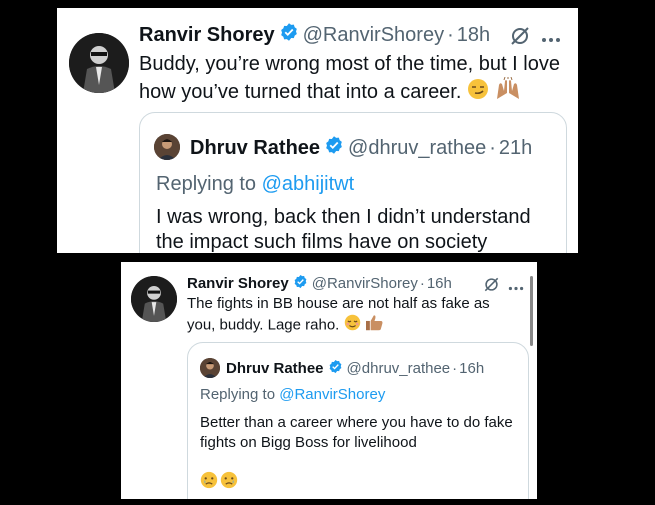  I want to click on quoted-emojis, so click(219, 482).